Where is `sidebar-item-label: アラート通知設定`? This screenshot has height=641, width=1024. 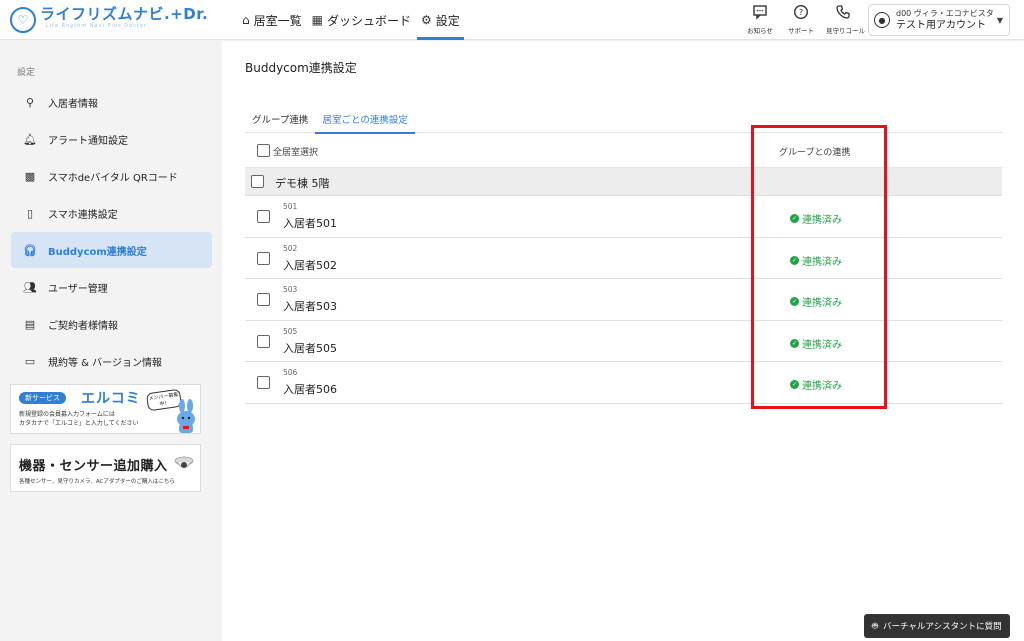
sidebar-item-label: アラート通知設定 is located at coordinates (88, 141).